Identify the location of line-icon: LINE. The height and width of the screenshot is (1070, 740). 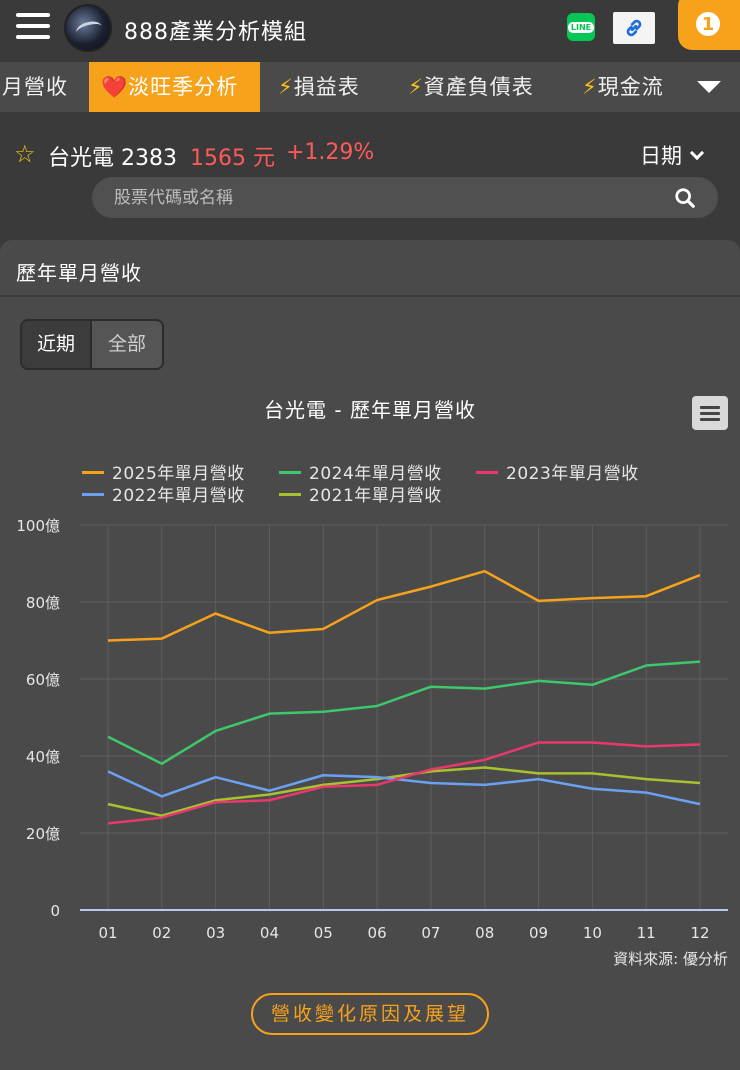
(581, 27).